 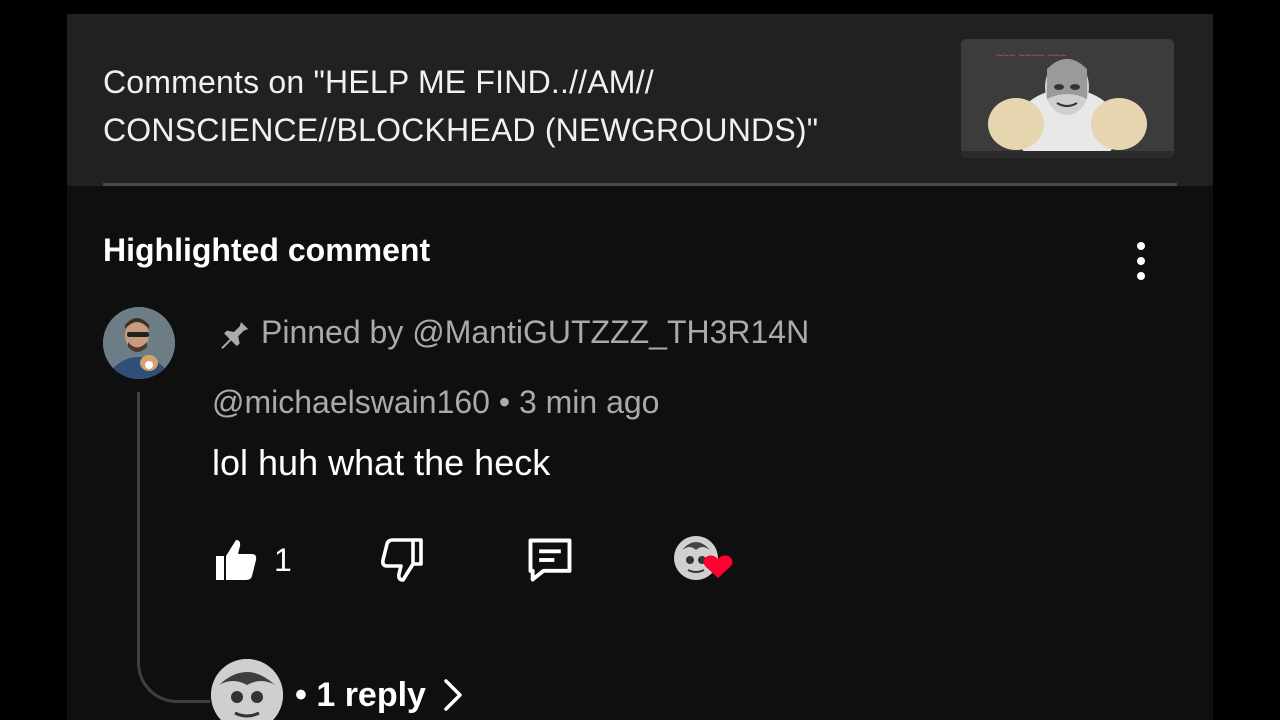 What do you see at coordinates (640, 184) in the screenshot?
I see `header-divider` at bounding box center [640, 184].